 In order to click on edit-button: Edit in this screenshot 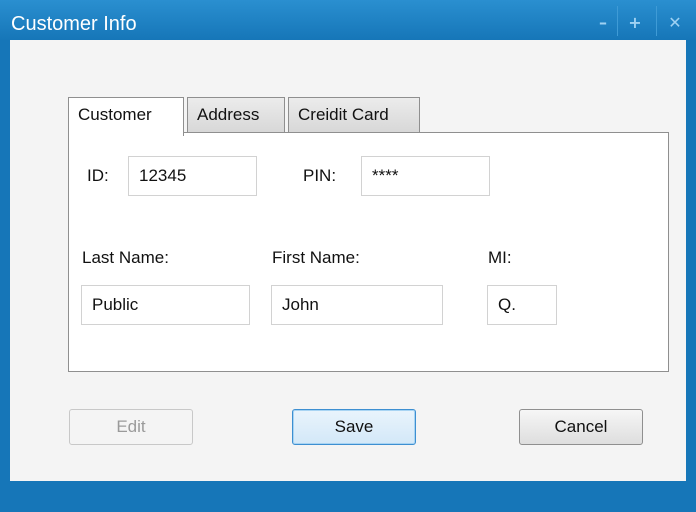, I will do `click(131, 427)`.